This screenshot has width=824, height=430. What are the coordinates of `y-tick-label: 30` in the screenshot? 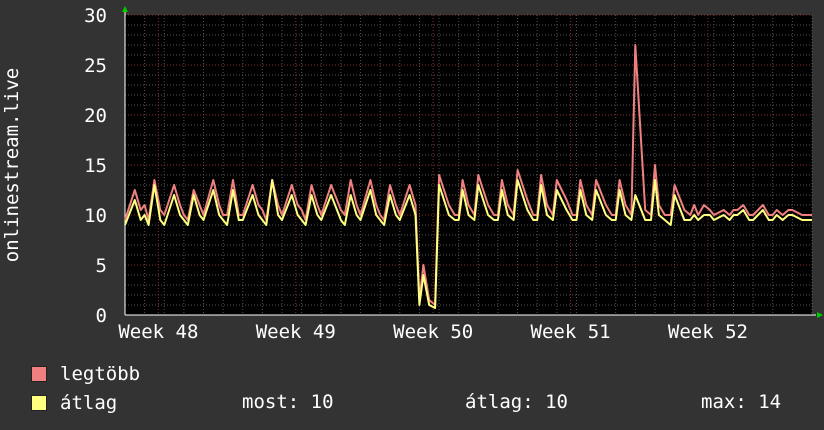 It's located at (95, 16).